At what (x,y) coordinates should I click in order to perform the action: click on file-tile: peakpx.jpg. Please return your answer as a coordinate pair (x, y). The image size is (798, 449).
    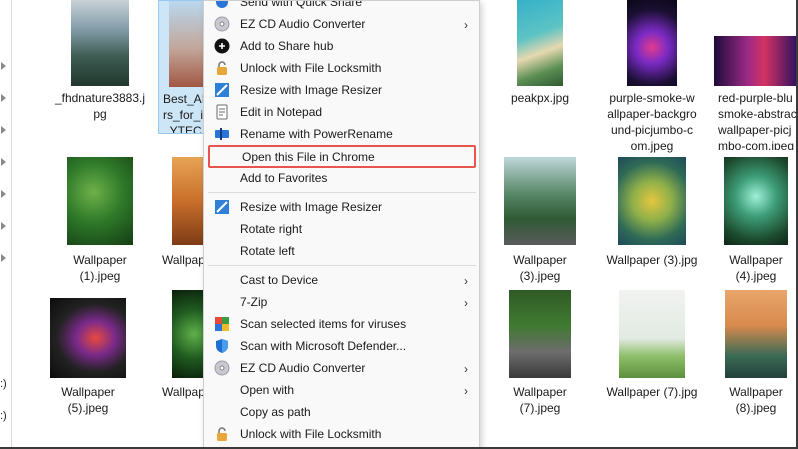
    Looking at the image, I should click on (540, 65).